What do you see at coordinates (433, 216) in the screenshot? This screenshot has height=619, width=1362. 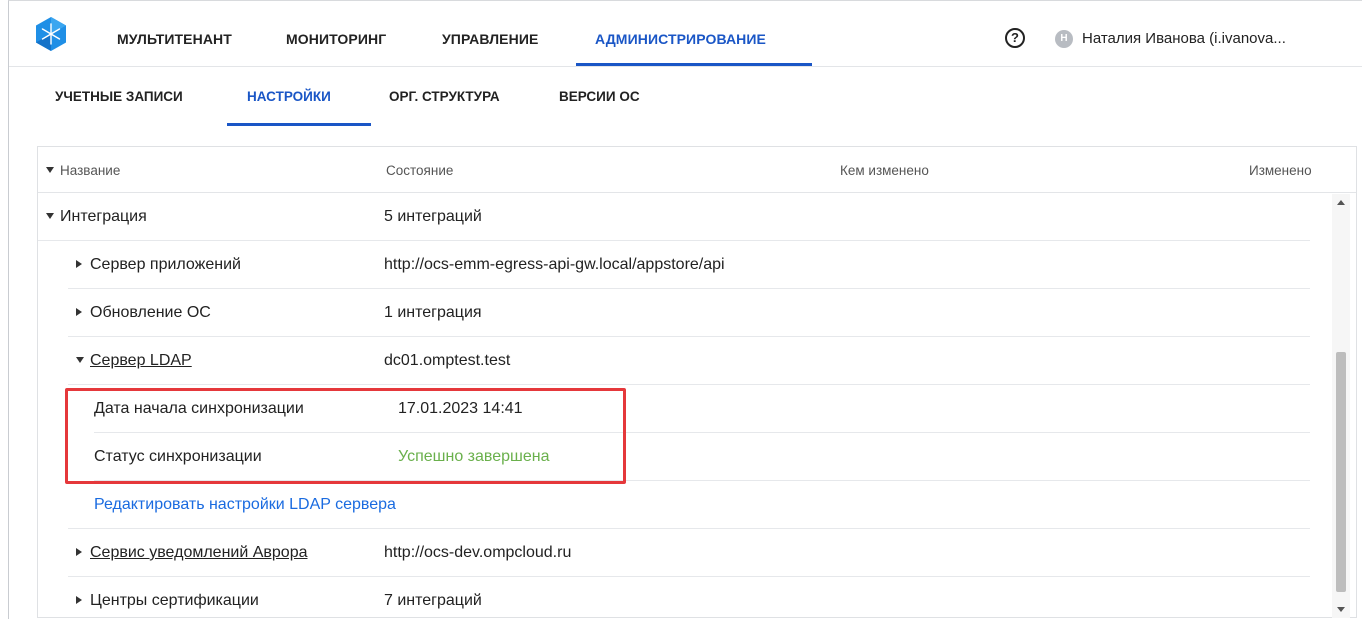 I see `row-value: 5 интеграций` at bounding box center [433, 216].